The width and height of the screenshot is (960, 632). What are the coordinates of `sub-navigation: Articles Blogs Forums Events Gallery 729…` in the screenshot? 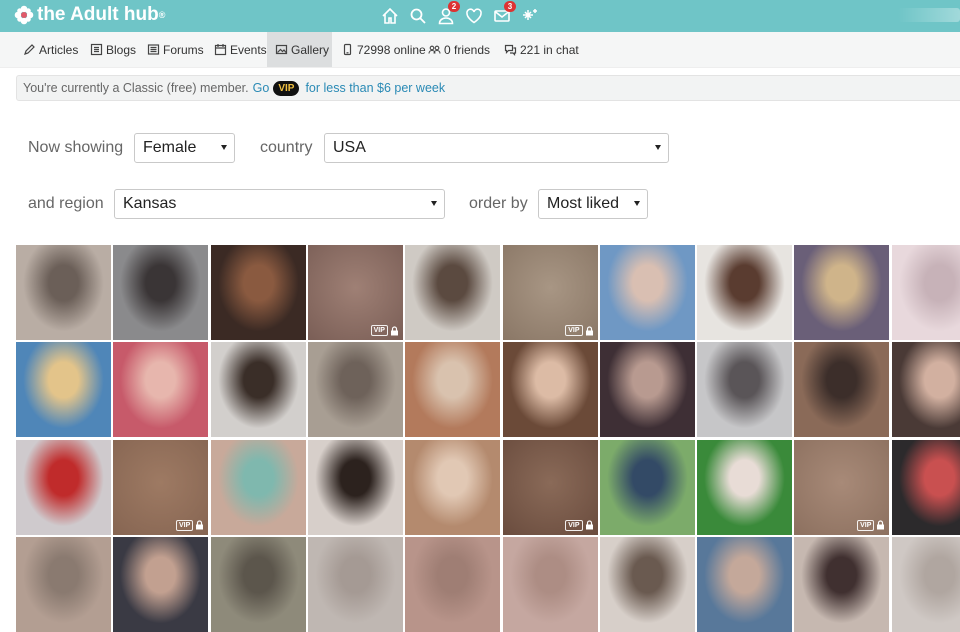 It's located at (480, 50).